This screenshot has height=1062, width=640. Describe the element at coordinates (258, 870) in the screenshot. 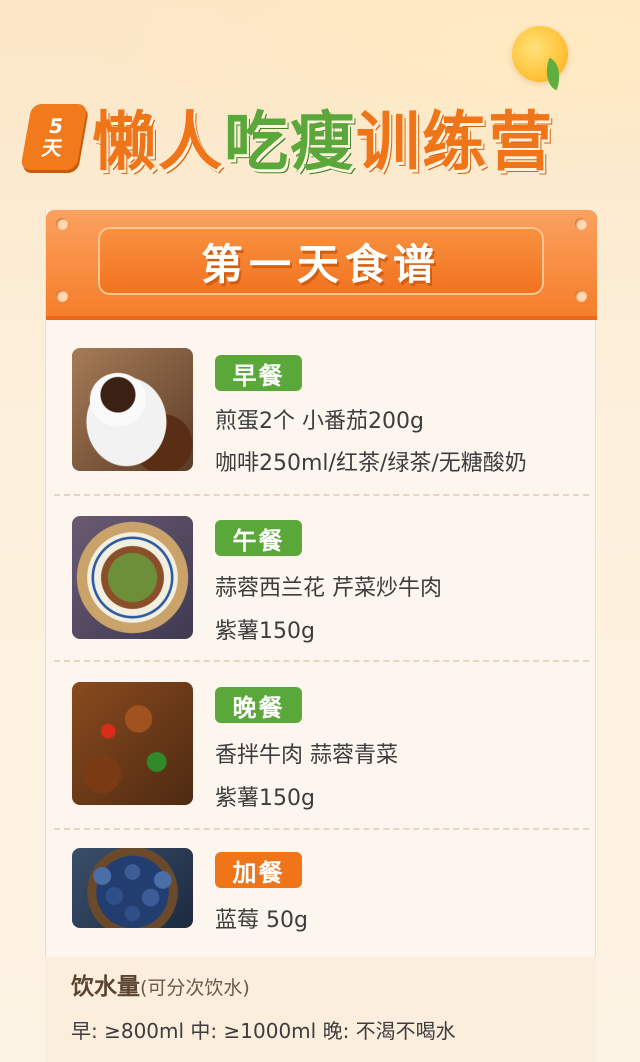

I see `snack-tag: 加餐` at that location.